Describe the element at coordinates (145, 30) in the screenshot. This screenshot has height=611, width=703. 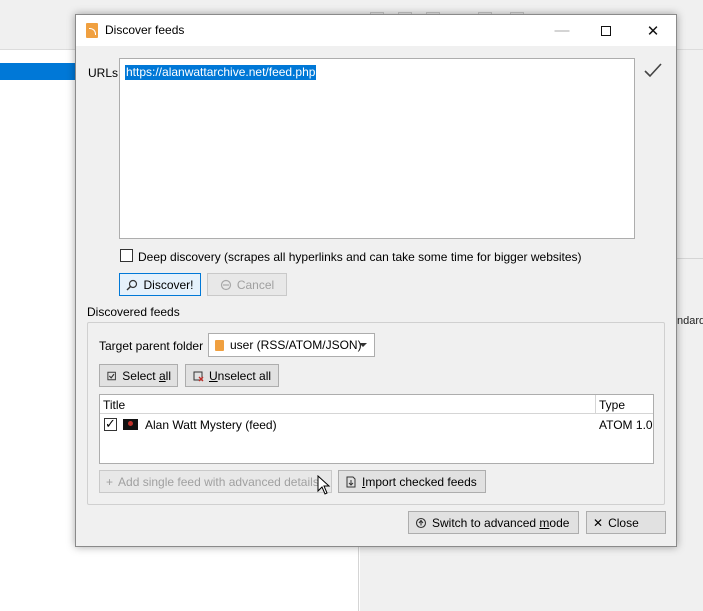
I see `dialog-title: Discover feeds` at that location.